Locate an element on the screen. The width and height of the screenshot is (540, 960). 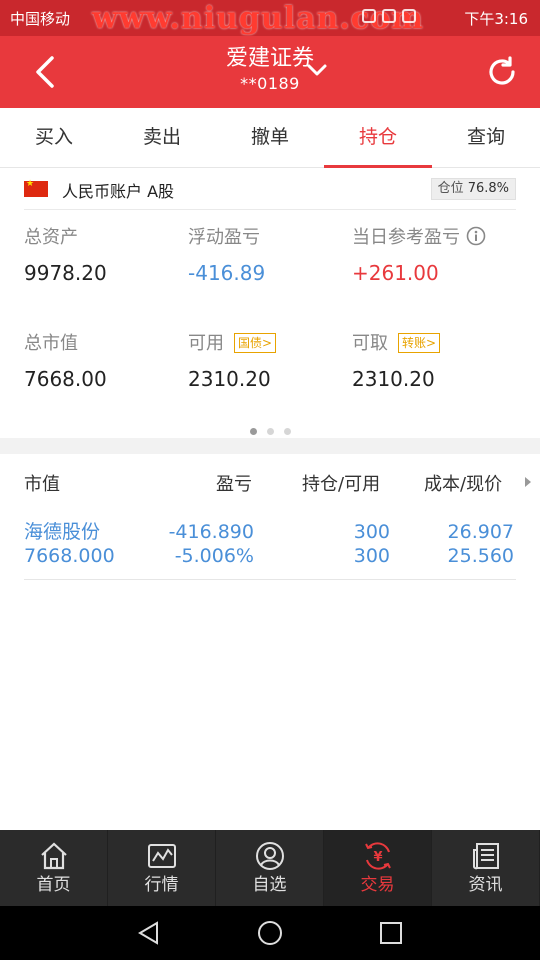
section-divider is located at coordinates (270, 446).